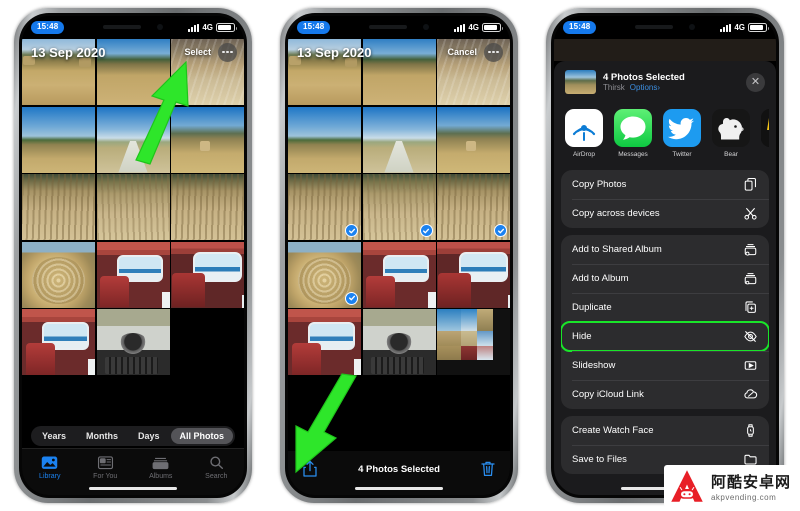 The height and width of the screenshot is (511, 800). What do you see at coordinates (584, 128) in the screenshot?
I see `airdrop-icon` at bounding box center [584, 128].